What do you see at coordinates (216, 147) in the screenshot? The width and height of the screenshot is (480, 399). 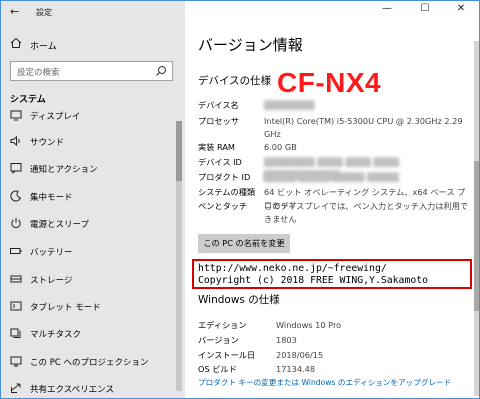 I see `spec-key: 実装 RAM` at bounding box center [216, 147].